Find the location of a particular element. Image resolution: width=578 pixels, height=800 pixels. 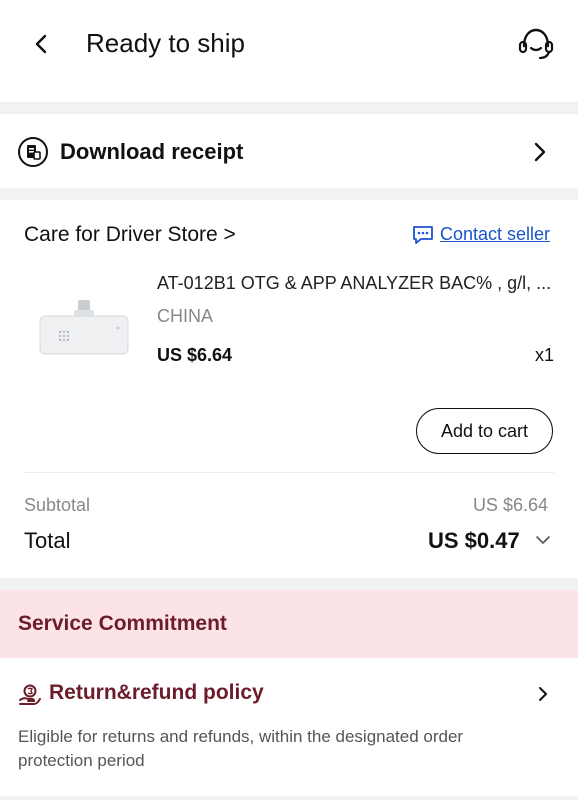

product-quantity: x1 is located at coordinates (545, 355).